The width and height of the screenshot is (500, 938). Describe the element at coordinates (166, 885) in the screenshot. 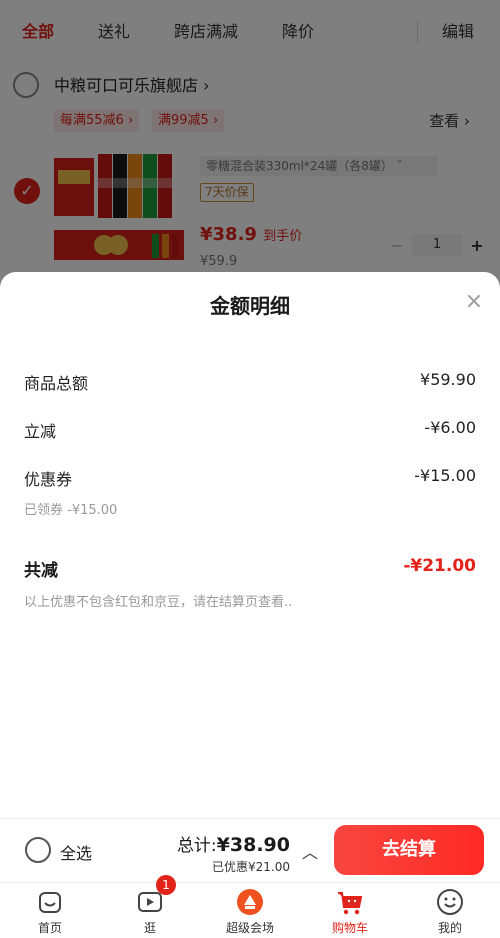

I see `notification-badge: 1` at that location.